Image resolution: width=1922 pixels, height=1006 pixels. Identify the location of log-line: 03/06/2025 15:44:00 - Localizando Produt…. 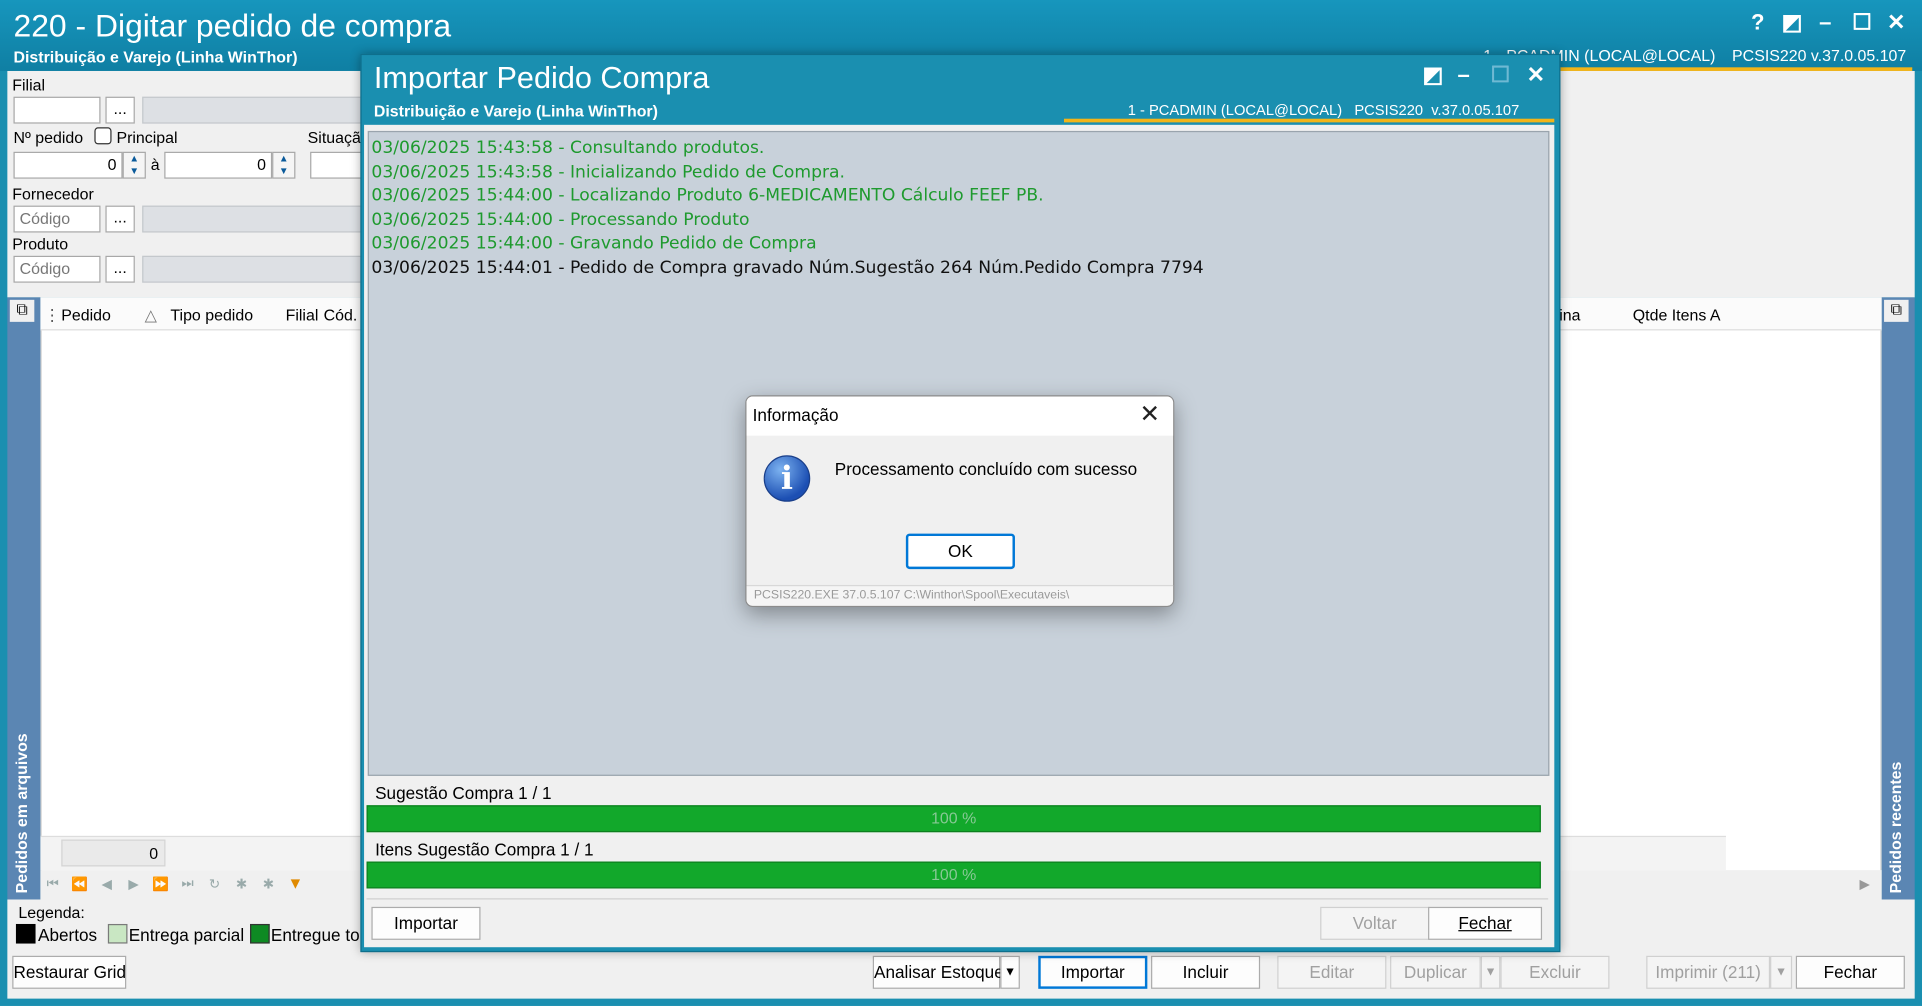
(707, 196).